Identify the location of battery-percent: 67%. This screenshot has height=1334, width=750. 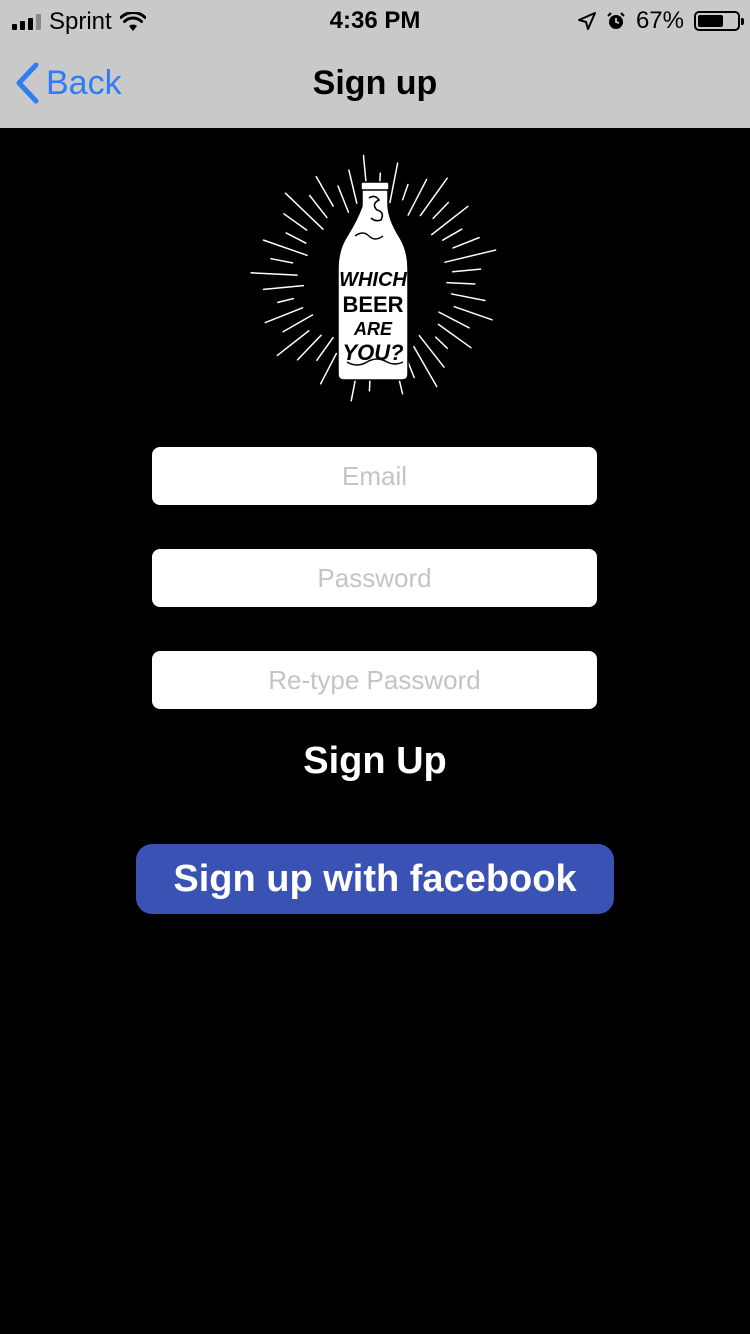
(659, 20).